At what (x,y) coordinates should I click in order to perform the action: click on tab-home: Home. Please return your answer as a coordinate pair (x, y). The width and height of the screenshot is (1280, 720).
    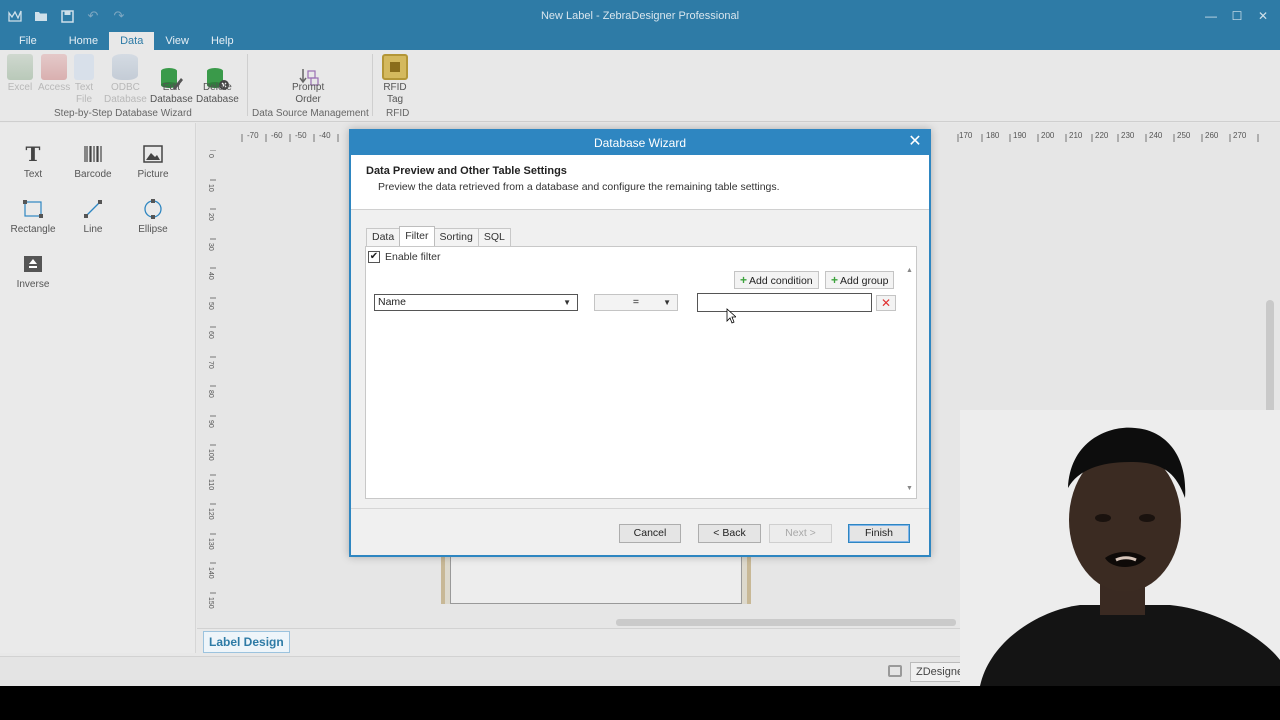
    Looking at the image, I should click on (83, 41).